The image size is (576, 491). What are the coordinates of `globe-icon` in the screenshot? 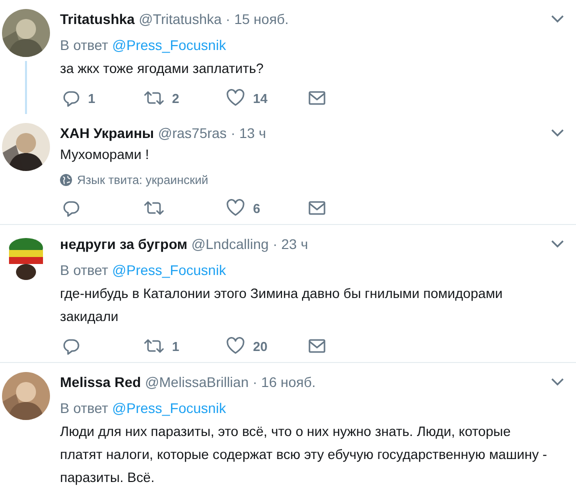 It's located at (66, 180).